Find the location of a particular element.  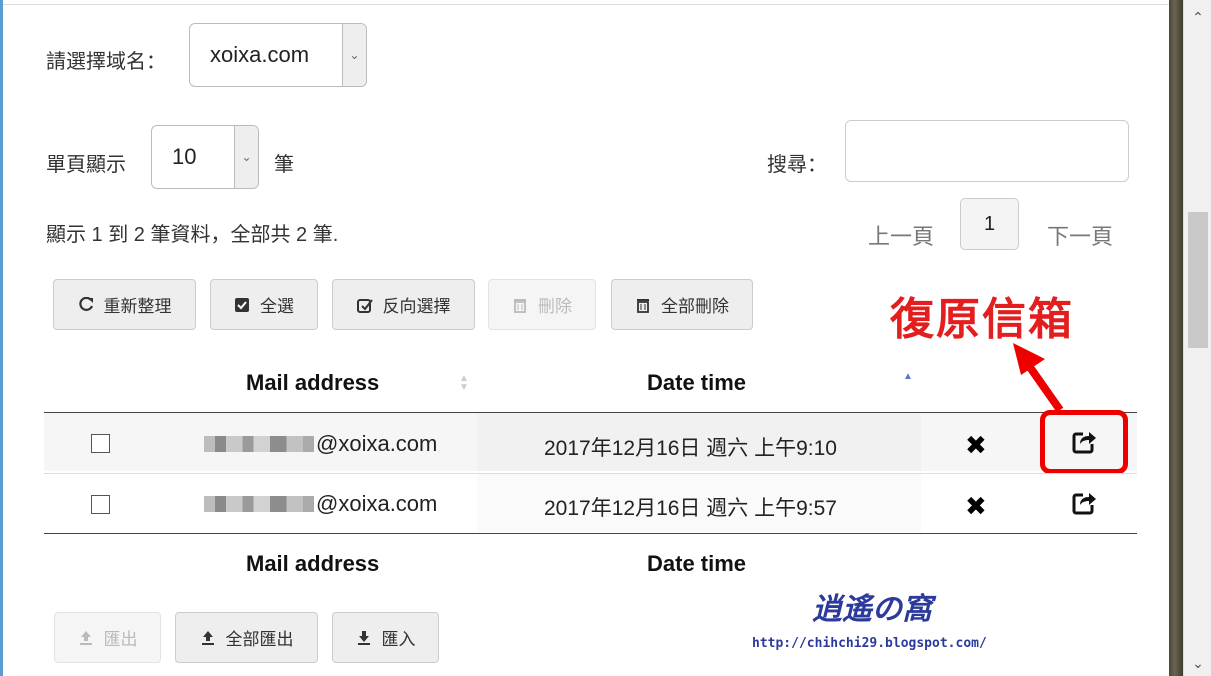

download-icon is located at coordinates (363, 637).